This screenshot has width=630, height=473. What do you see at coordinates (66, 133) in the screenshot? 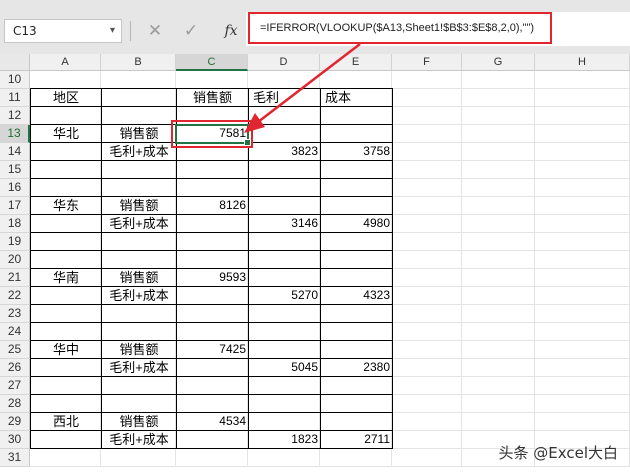
I see `region-cell: 华北` at bounding box center [66, 133].